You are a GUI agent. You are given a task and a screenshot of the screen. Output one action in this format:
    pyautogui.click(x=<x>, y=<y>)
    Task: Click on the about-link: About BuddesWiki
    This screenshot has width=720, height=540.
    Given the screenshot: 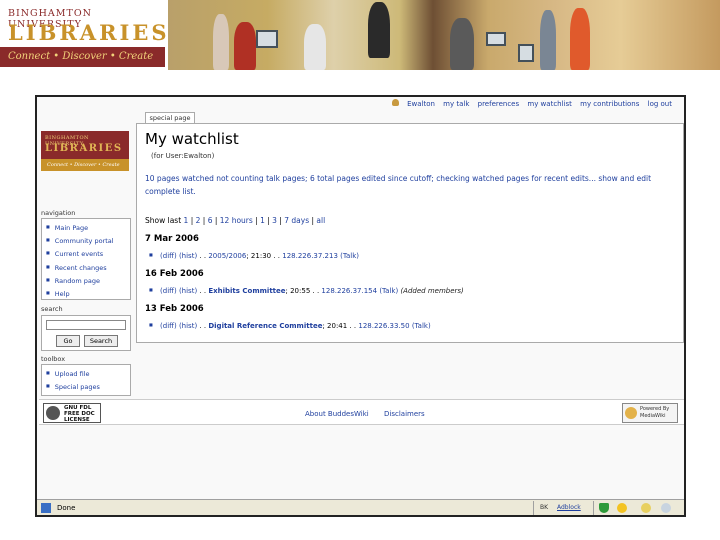 What is the action you would take?
    pyautogui.click(x=337, y=414)
    